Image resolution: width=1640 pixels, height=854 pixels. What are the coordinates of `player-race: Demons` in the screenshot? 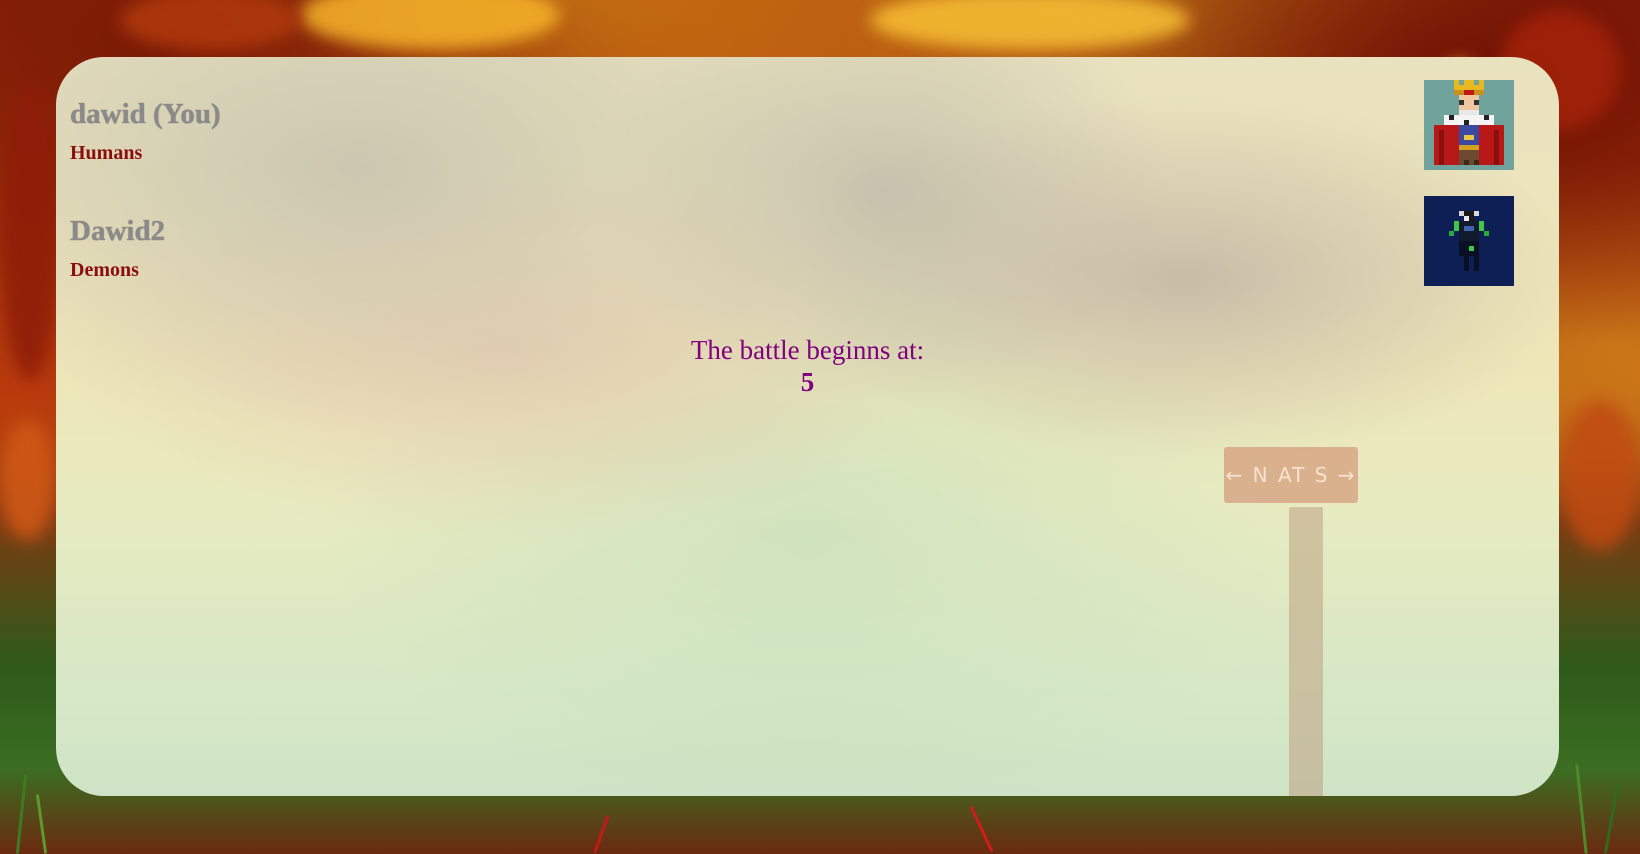 It's located at (104, 270).